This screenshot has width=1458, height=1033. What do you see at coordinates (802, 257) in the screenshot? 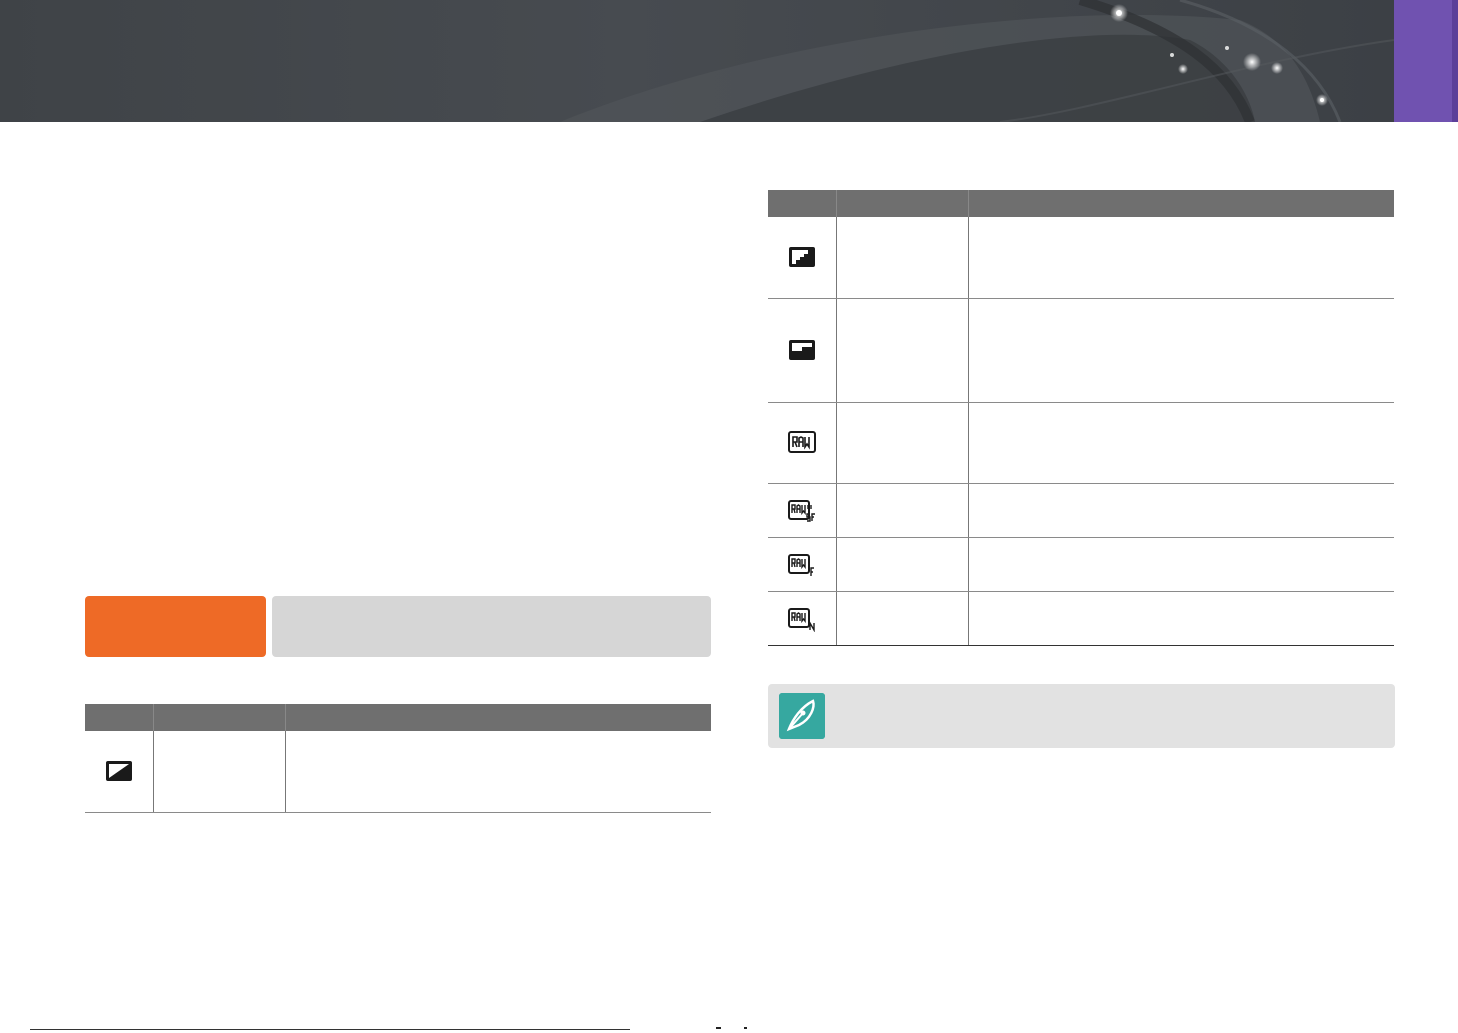
I see `picture-style-high-icon` at bounding box center [802, 257].